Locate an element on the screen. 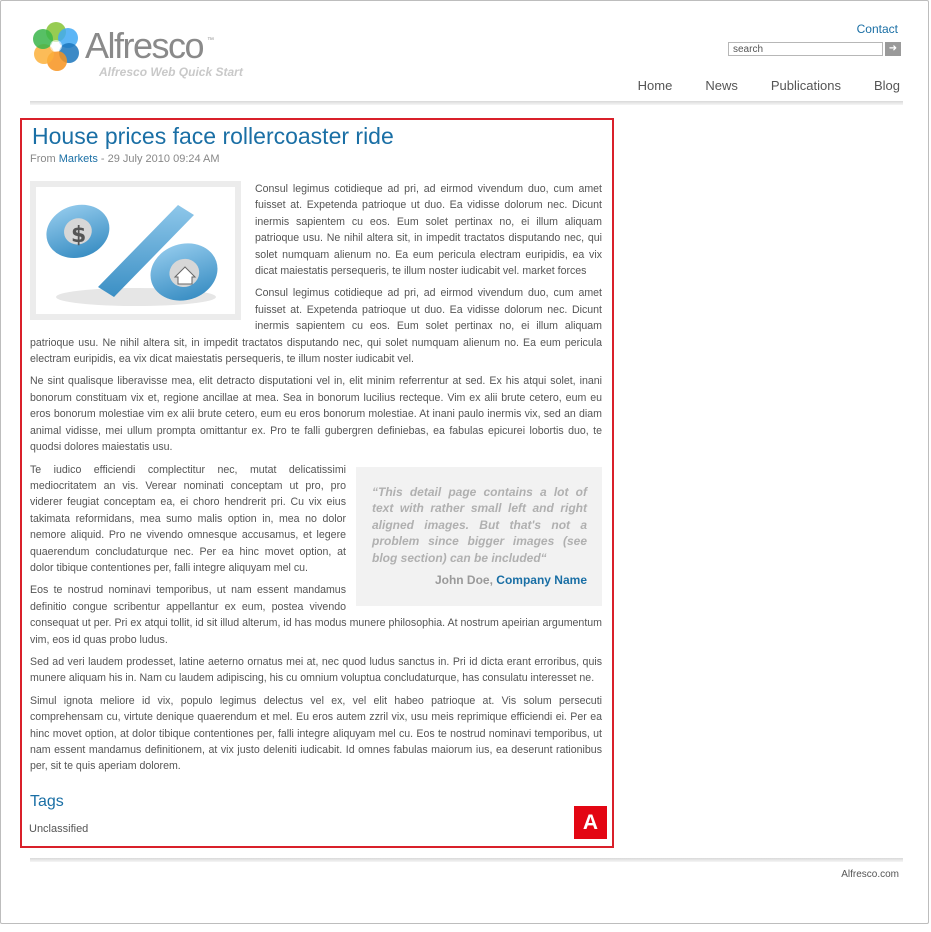 The height and width of the screenshot is (932, 931). nav-blog: Blog is located at coordinates (887, 85).